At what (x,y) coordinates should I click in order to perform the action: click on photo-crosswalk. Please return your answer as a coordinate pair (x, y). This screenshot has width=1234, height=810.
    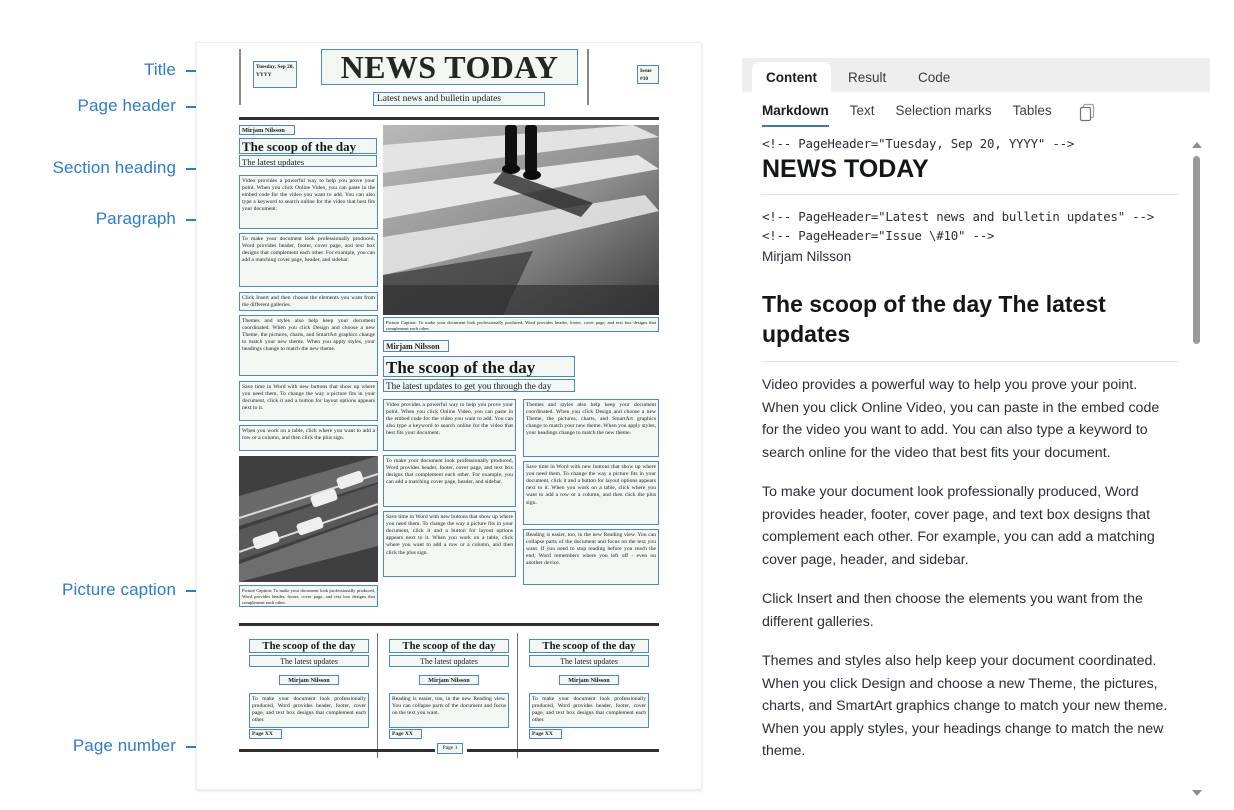
    Looking at the image, I should click on (521, 220).